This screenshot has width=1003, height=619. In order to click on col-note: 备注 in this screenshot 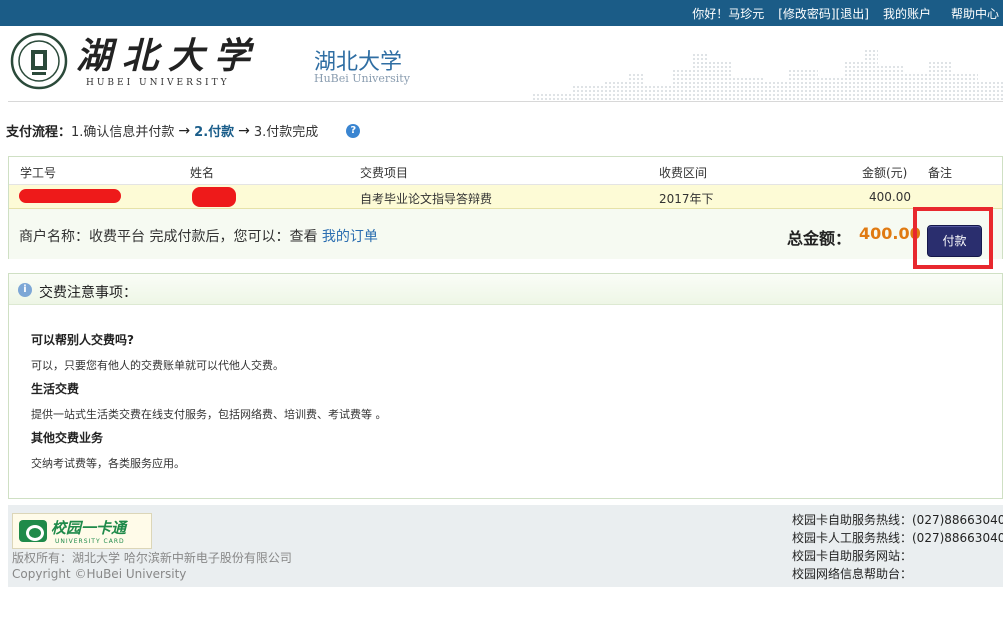, I will do `click(940, 173)`.